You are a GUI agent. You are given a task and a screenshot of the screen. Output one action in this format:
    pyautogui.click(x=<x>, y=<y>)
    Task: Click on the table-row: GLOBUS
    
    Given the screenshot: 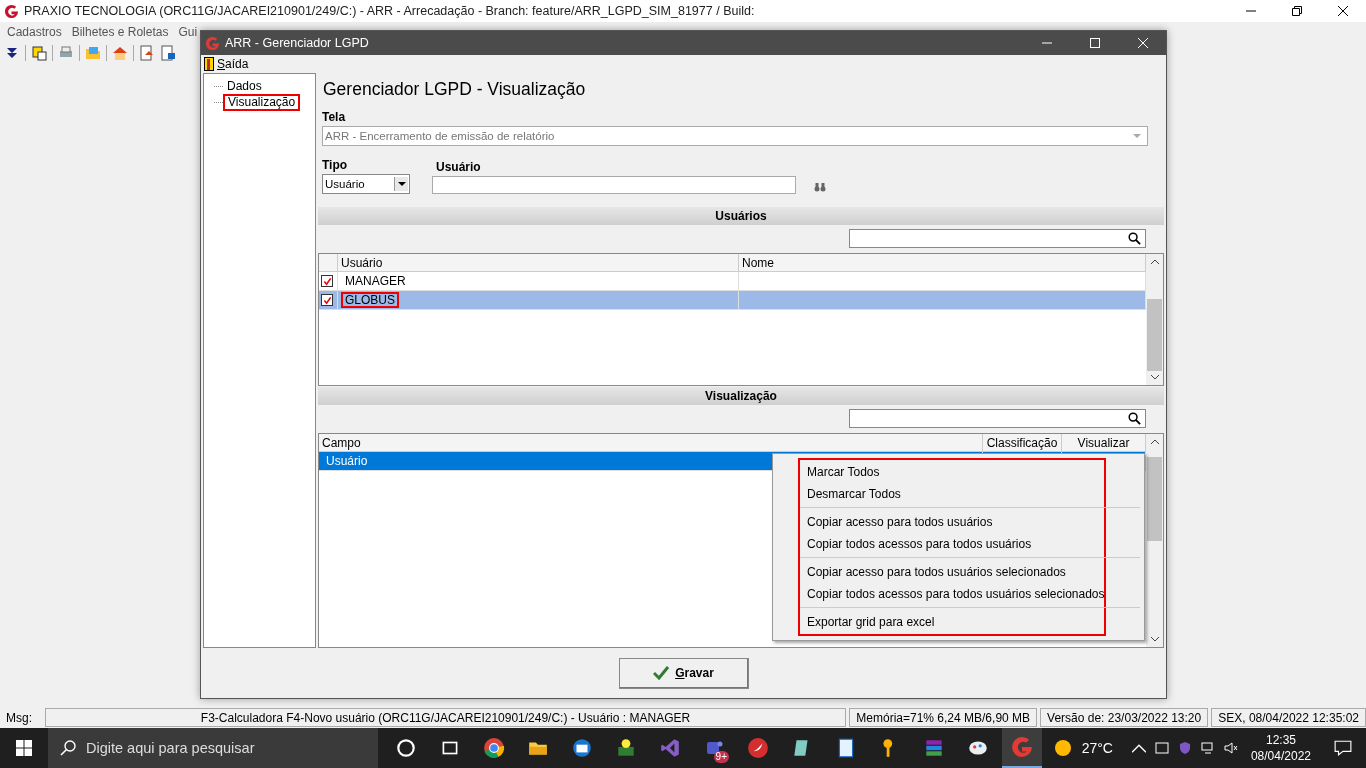 What is the action you would take?
    pyautogui.click(x=732, y=300)
    